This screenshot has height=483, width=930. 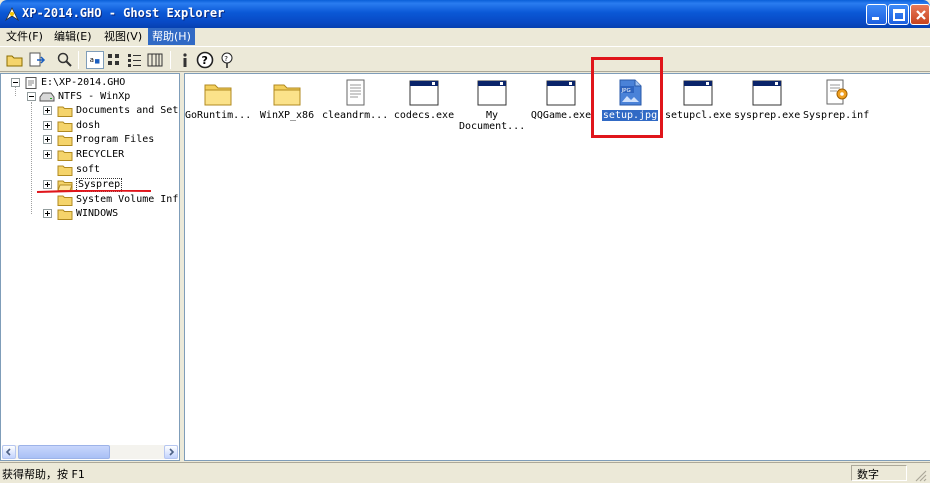 What do you see at coordinates (110, 170) in the screenshot?
I see `tree-folder: soft` at bounding box center [110, 170].